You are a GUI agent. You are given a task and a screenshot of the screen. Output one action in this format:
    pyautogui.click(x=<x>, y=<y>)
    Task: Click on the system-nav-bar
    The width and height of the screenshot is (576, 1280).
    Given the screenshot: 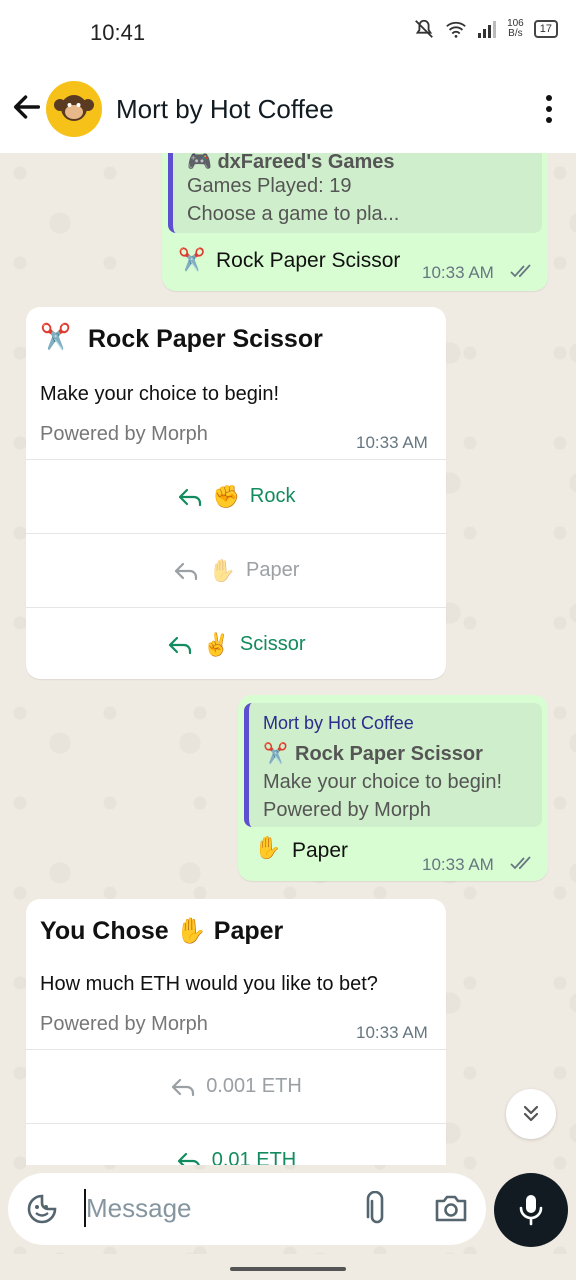 What is the action you would take?
    pyautogui.click(x=288, y=1267)
    